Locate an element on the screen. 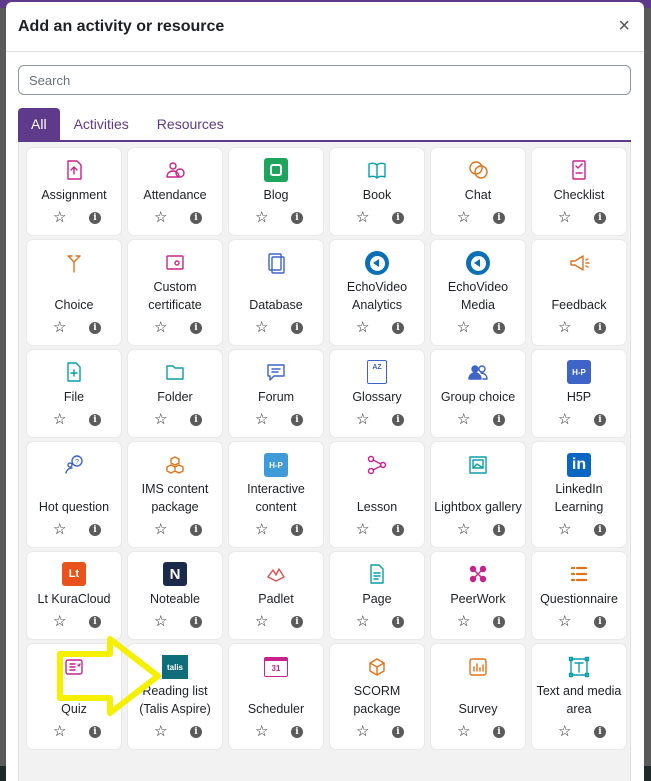  module-card-book: Book ☆ i is located at coordinates (377, 191).